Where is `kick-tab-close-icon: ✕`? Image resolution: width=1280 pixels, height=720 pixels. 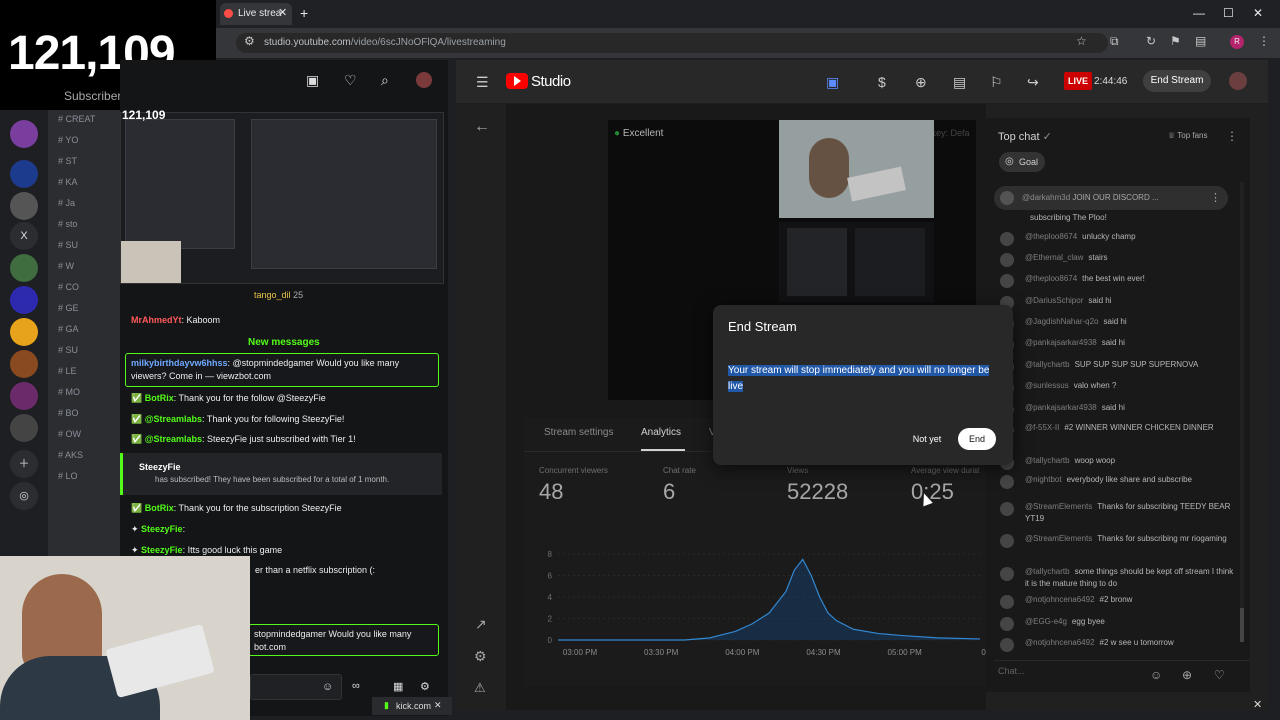
kick-tab-close-icon: ✕ is located at coordinates (438, 705).